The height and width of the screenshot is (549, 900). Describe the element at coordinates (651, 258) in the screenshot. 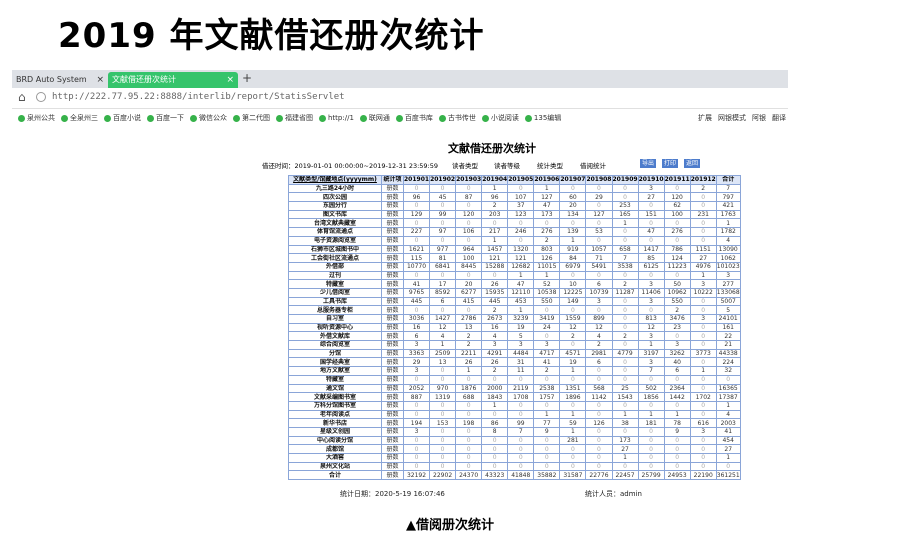

I see `table-cell: 85` at that location.